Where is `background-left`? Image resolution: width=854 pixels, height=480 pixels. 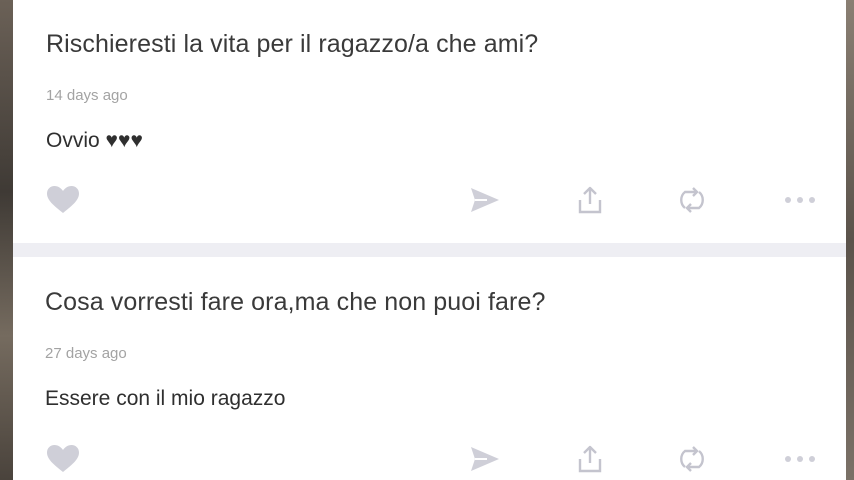 background-left is located at coordinates (6, 240).